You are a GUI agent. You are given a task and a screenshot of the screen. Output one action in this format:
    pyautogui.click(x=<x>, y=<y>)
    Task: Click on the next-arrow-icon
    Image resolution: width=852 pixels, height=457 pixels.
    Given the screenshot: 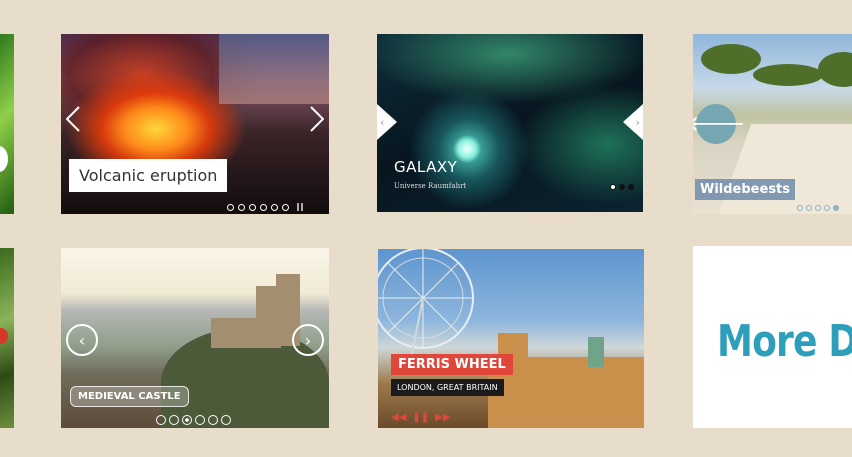 What is the action you would take?
    pyautogui.click(x=317, y=119)
    